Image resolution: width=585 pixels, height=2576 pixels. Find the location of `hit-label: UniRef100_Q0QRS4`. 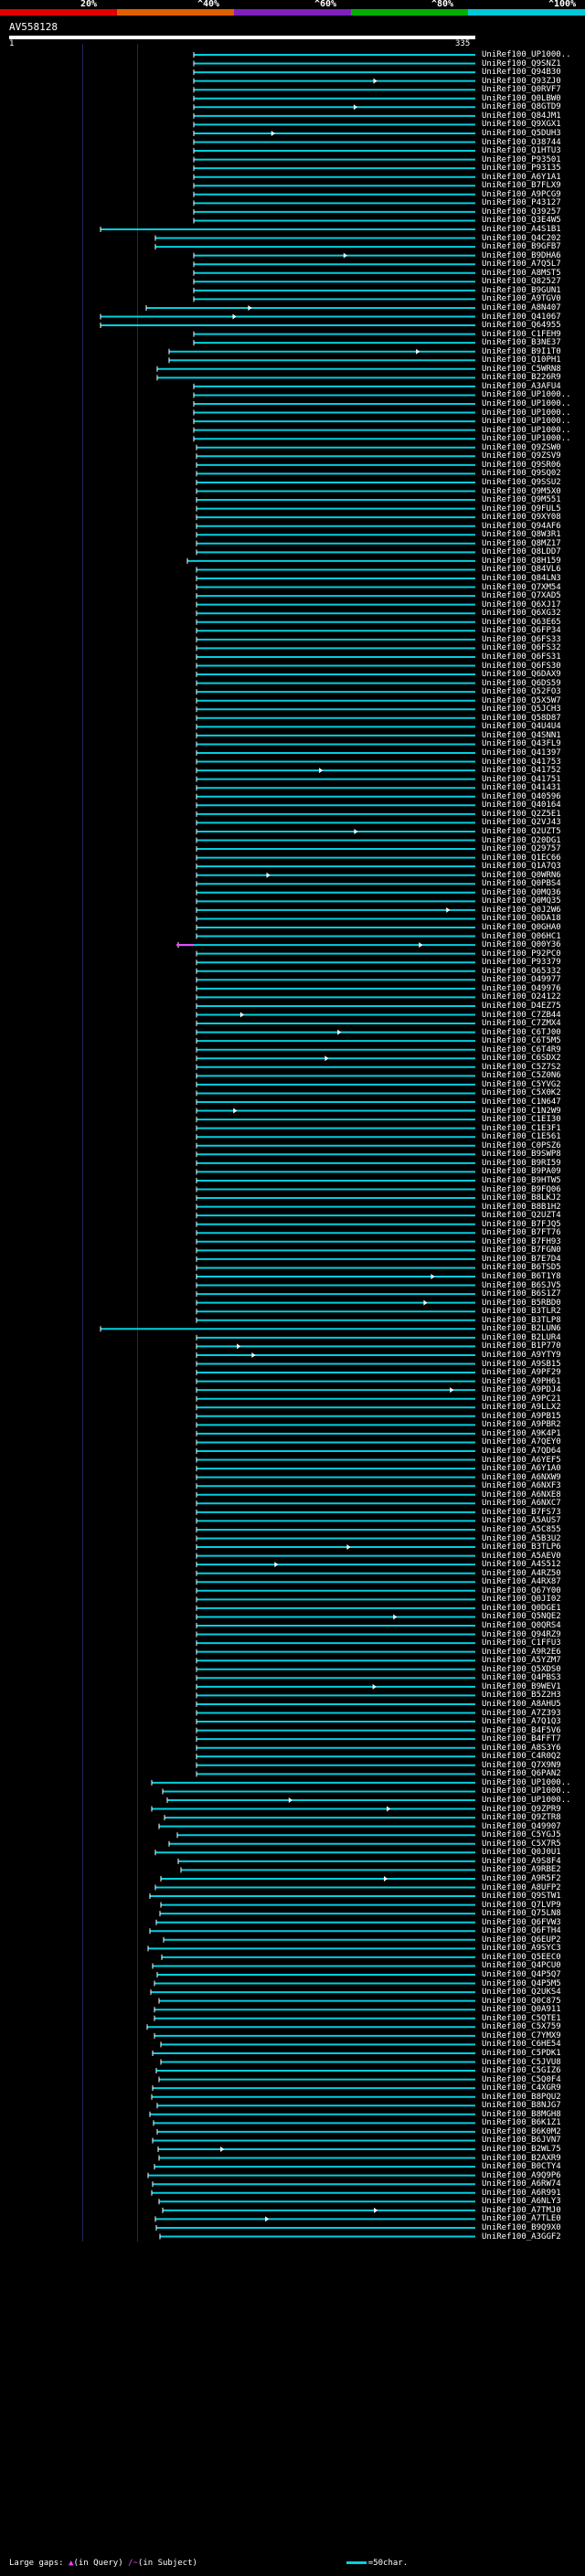

hit-label: UniRef100_Q0QRS4 is located at coordinates (521, 1626).